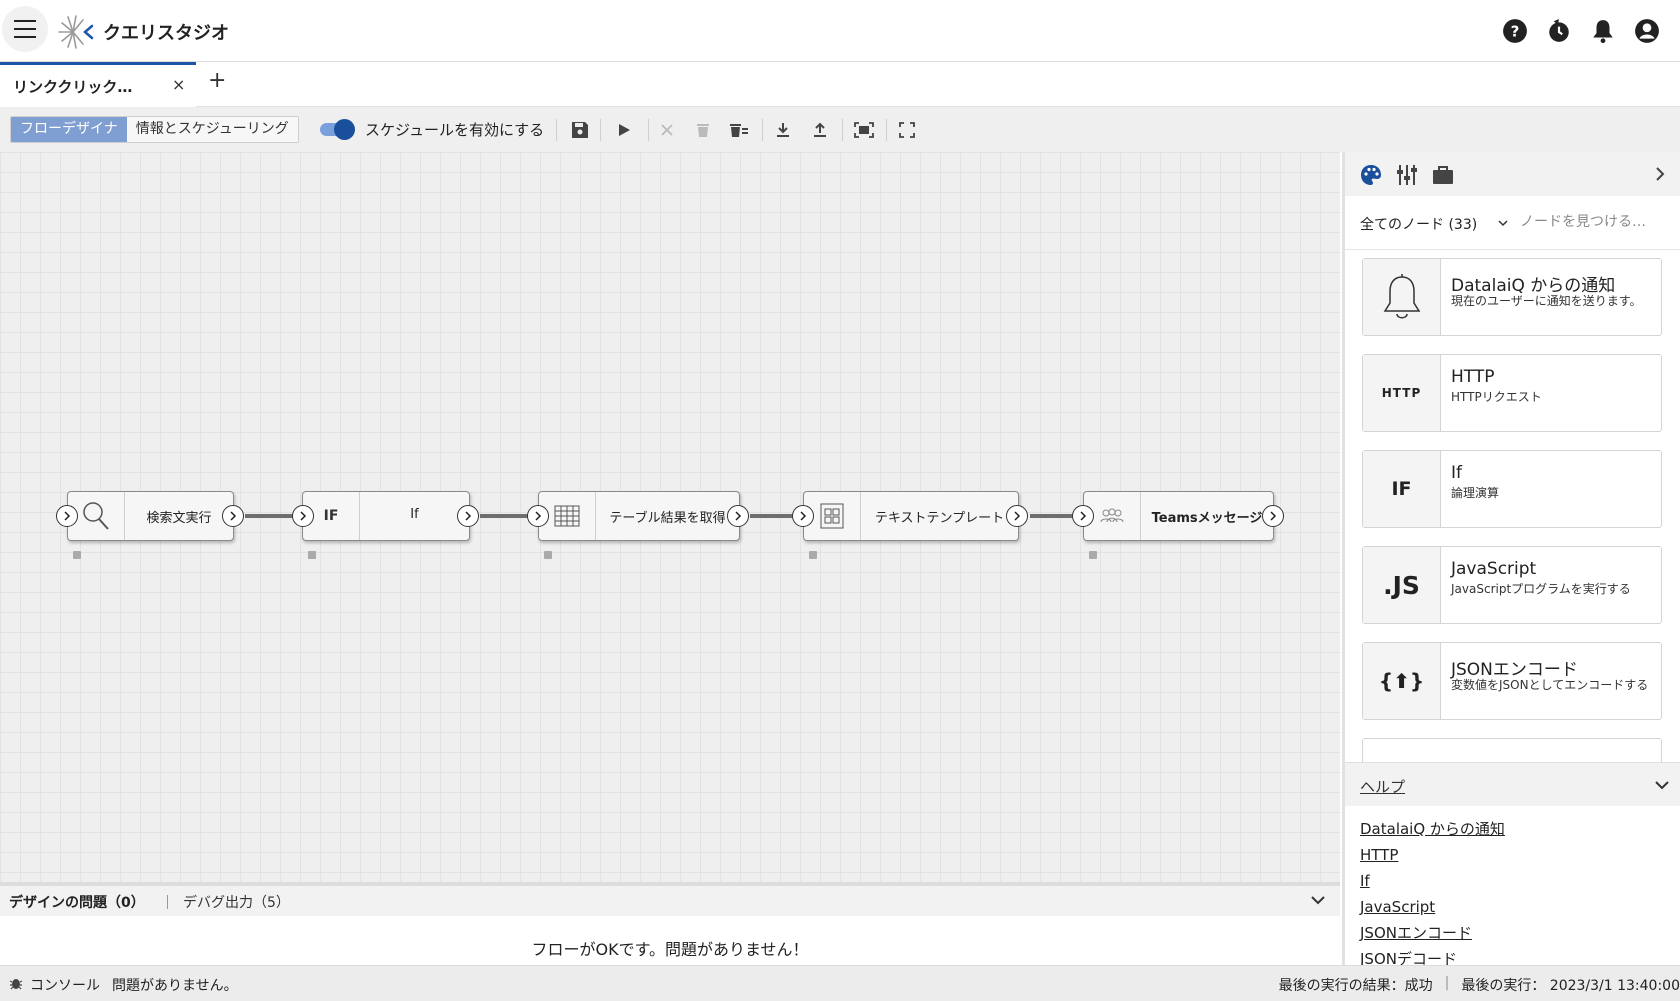  I want to click on console-status-message: 問題がありません。, so click(175, 986).